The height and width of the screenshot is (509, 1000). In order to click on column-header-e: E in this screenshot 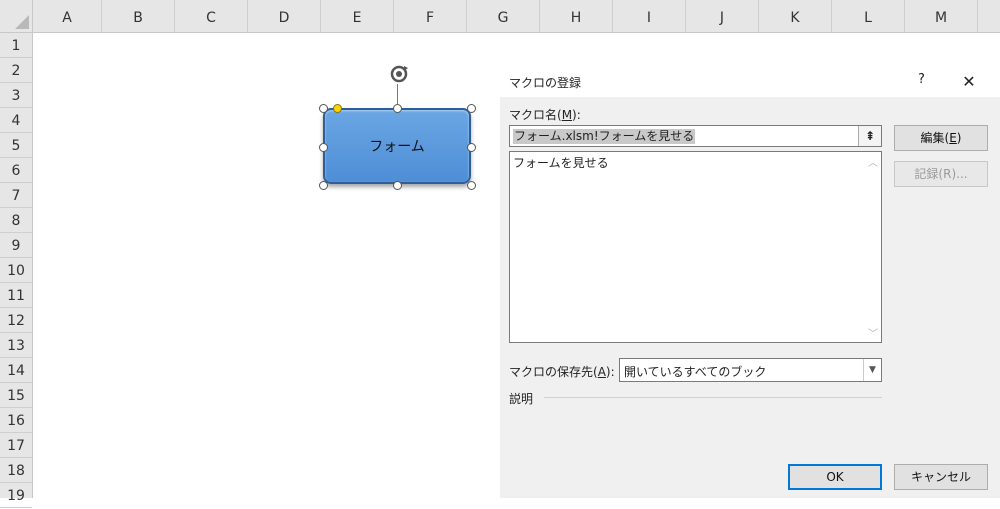, I will do `click(357, 16)`.